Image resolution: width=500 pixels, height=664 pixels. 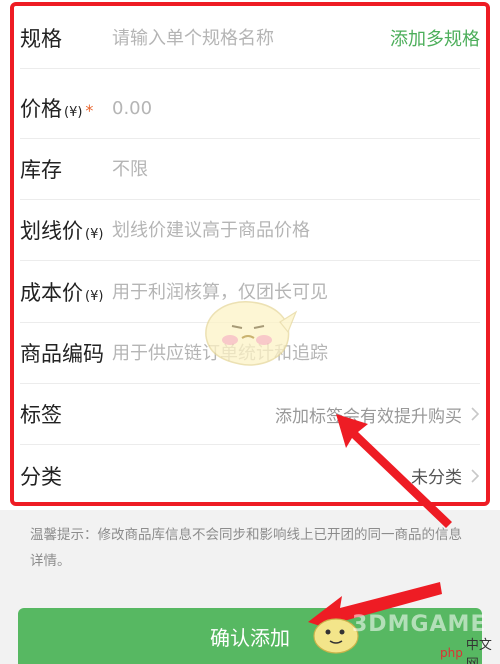 I want to click on cost-price-label: 成本价 (¥), so click(x=62, y=293).